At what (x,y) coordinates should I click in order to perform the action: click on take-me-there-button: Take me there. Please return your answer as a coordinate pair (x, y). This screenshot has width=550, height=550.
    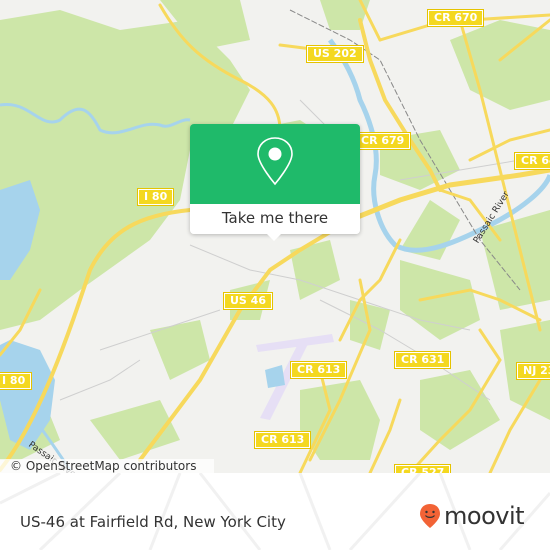
    Looking at the image, I should click on (275, 222).